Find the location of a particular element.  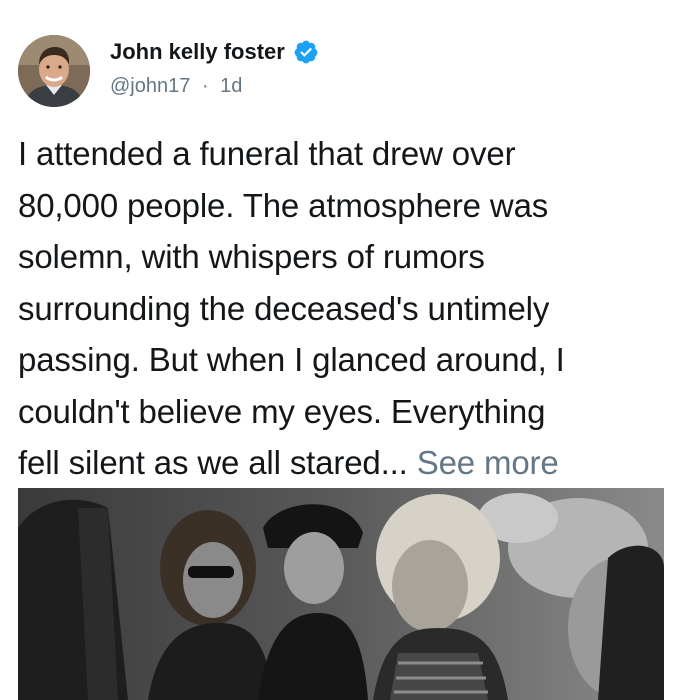

timestamp: 1d is located at coordinates (231, 86).